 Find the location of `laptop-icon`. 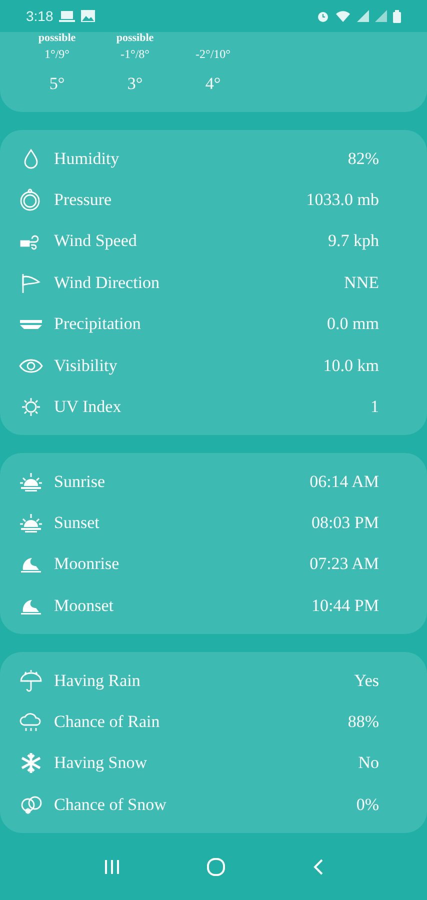

laptop-icon is located at coordinates (67, 16).